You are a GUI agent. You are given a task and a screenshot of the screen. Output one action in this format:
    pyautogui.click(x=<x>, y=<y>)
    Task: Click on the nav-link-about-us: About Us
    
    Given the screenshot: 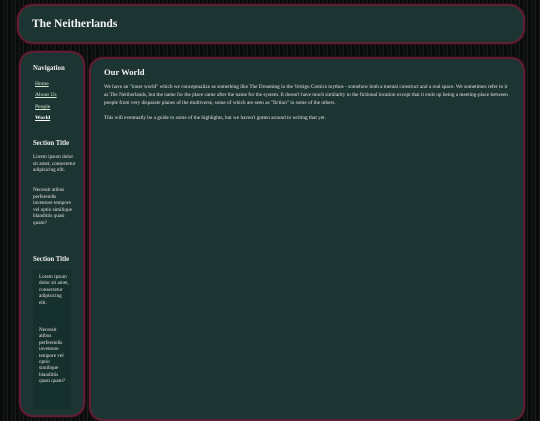 What is the action you would take?
    pyautogui.click(x=46, y=95)
    